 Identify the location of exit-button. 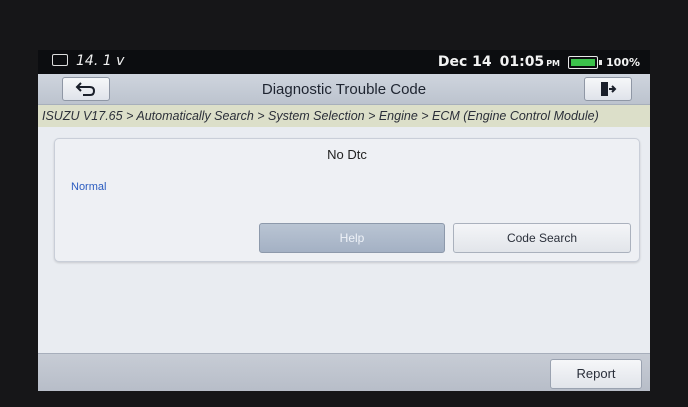
(608, 89).